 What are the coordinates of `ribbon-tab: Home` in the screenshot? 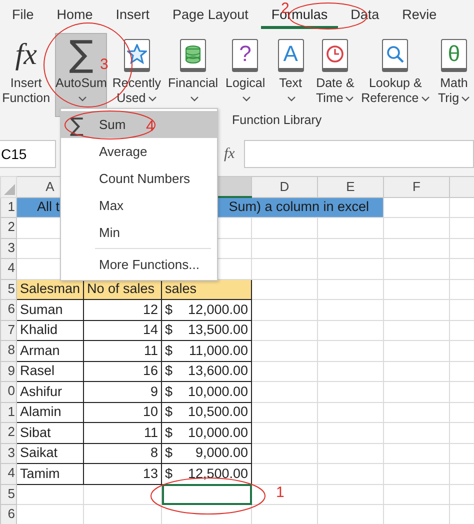 It's located at (74, 16).